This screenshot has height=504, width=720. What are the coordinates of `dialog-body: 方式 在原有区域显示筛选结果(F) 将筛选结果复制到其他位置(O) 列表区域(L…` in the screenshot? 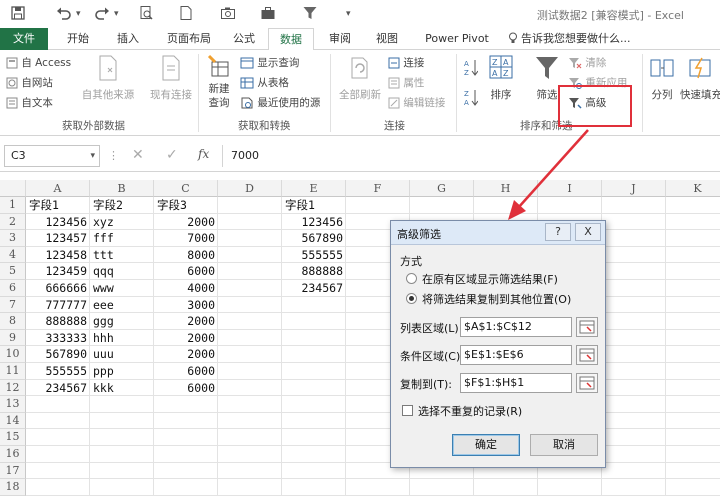 It's located at (498, 355).